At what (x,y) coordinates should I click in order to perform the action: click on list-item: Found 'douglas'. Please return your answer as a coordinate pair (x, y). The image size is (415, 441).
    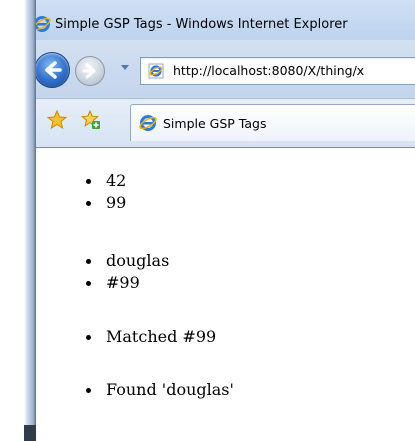
    Looking at the image, I should click on (135, 390).